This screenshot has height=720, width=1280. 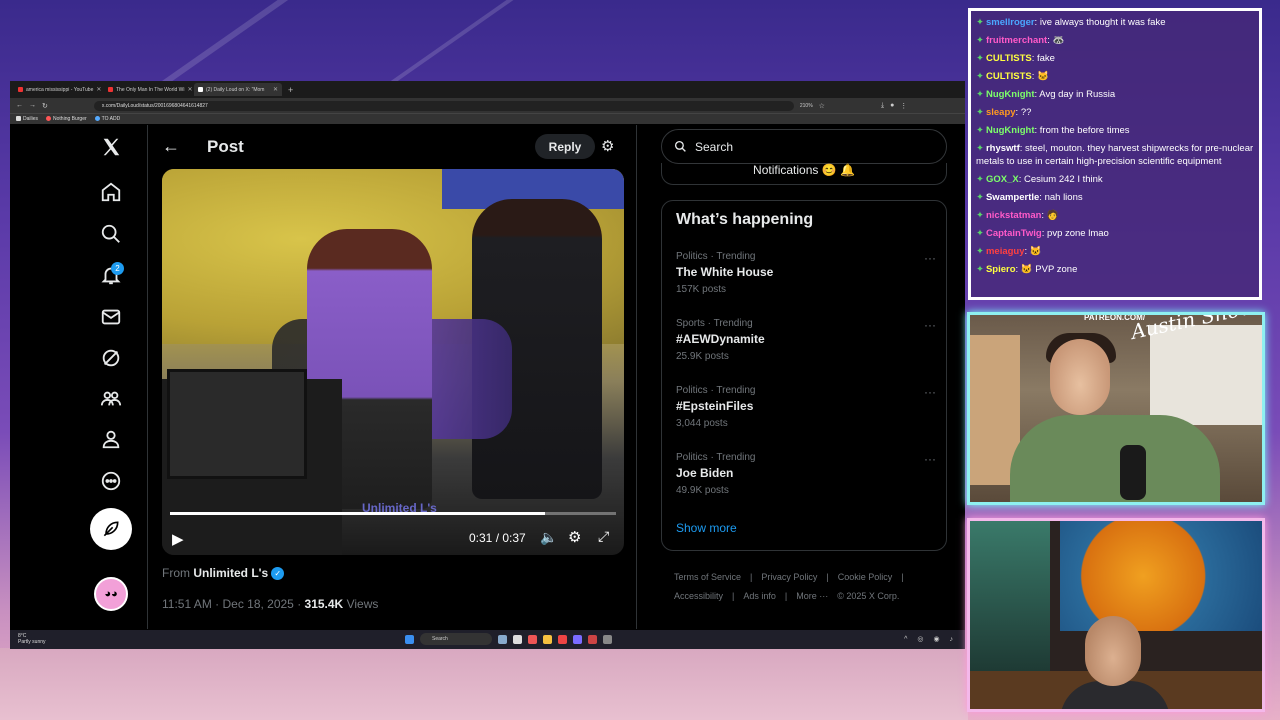 I want to click on chat-text: nah lions, so click(x=1063, y=197).